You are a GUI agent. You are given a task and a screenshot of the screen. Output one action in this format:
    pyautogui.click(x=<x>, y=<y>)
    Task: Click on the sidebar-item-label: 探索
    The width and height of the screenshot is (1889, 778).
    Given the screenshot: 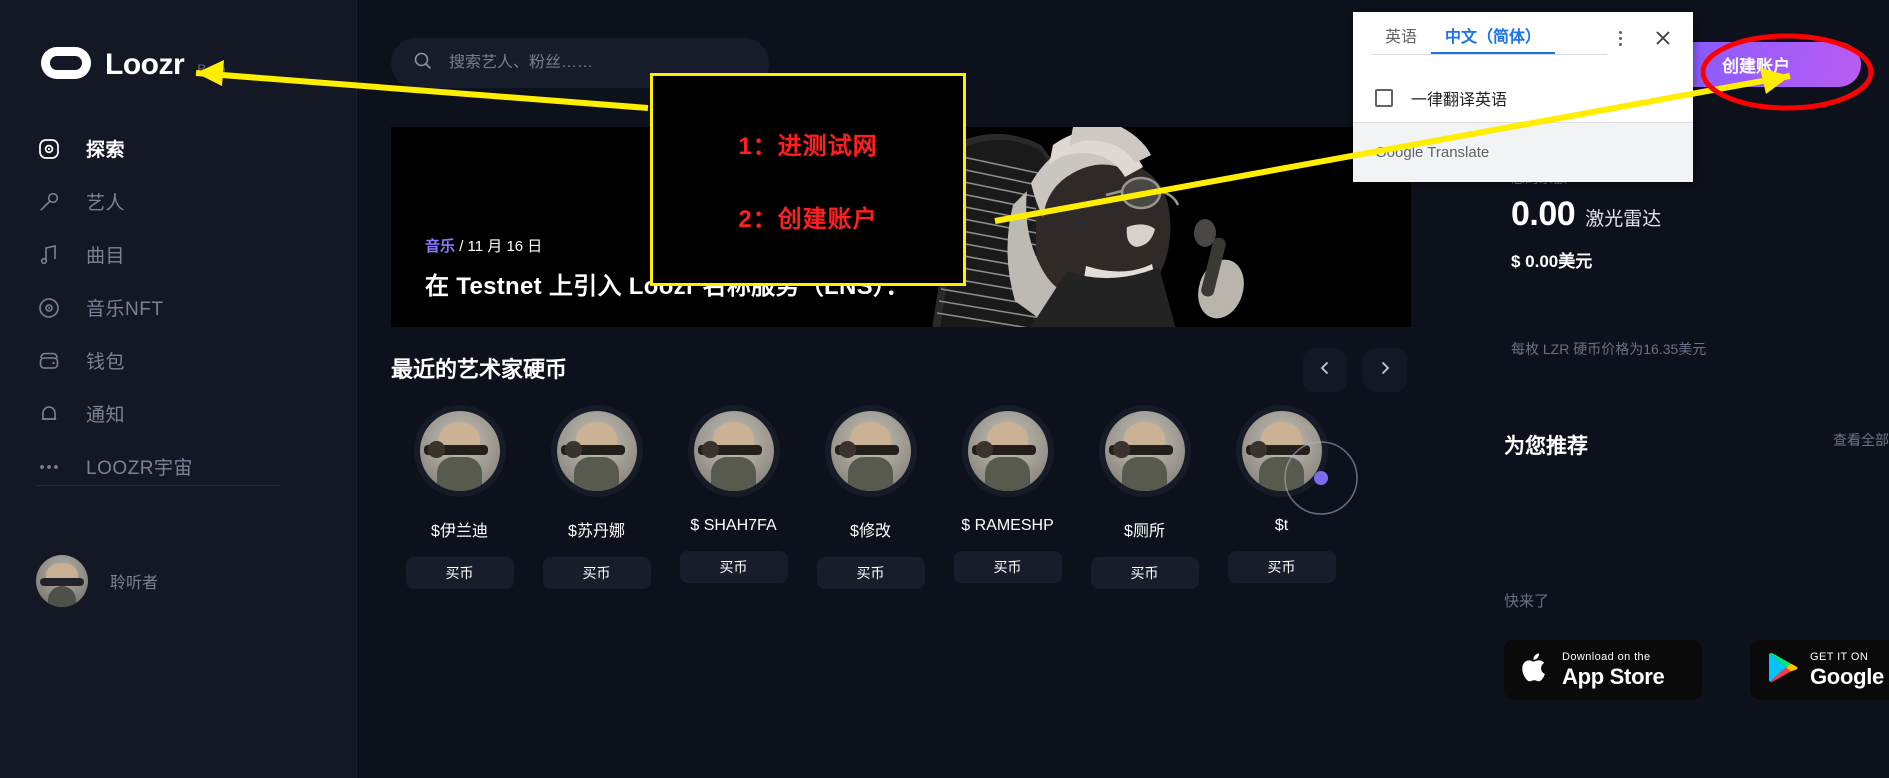 What is the action you would take?
    pyautogui.click(x=106, y=150)
    